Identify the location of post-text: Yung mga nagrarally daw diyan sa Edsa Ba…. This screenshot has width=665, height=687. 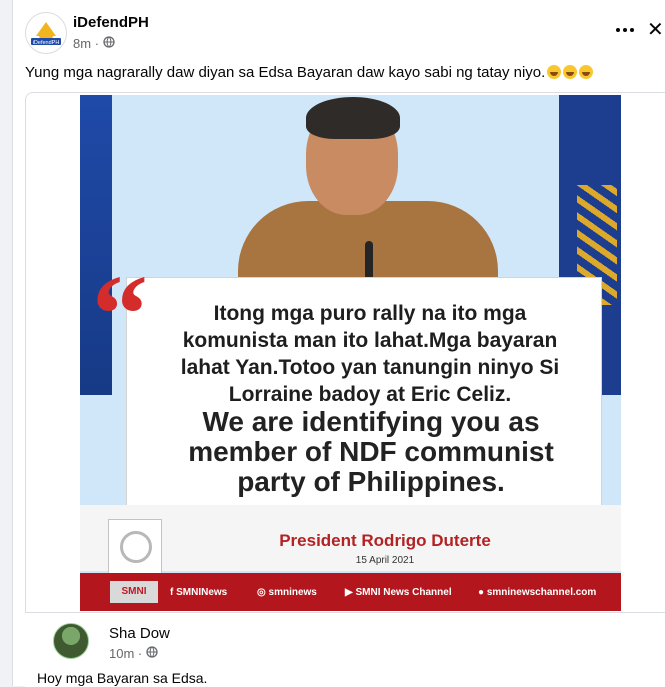
(309, 72).